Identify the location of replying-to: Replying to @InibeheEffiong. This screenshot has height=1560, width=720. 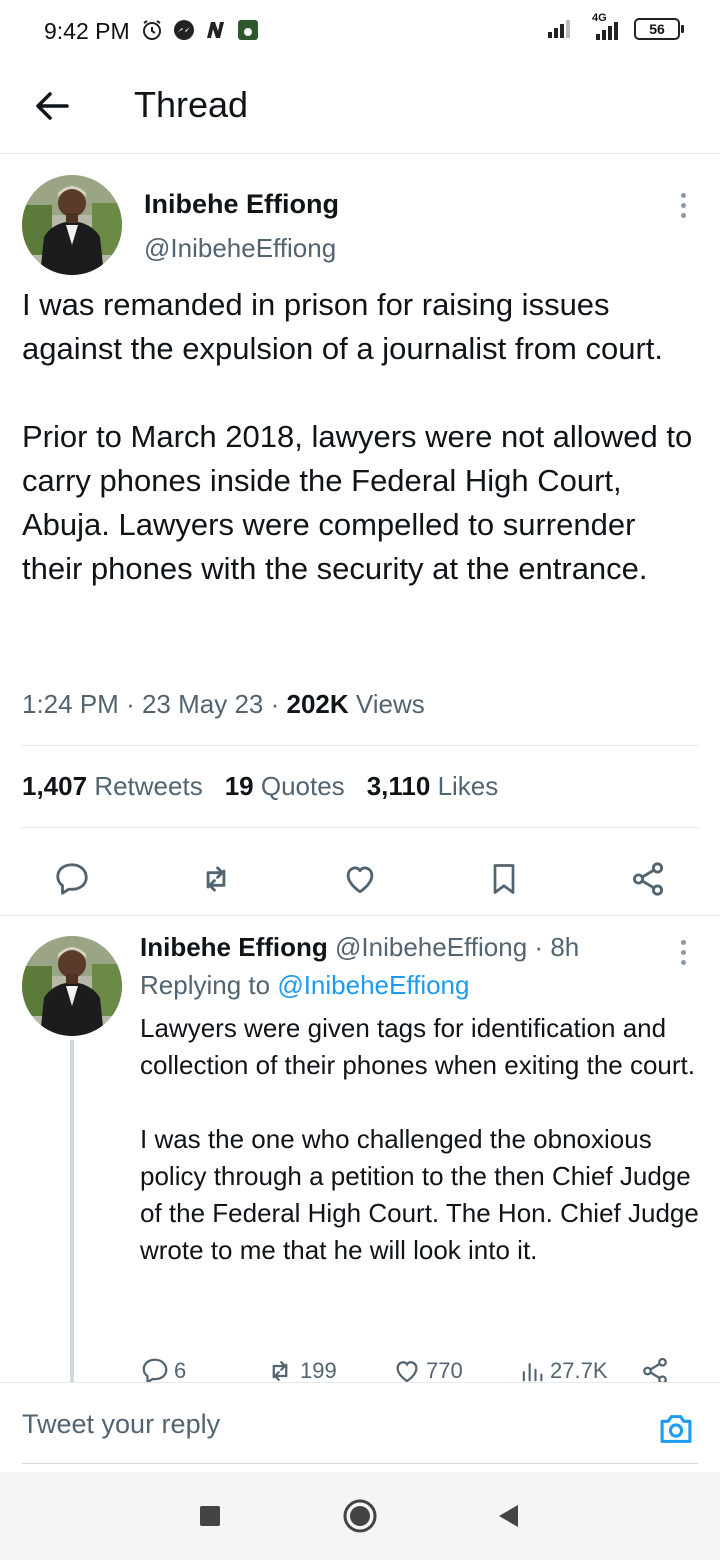
(304, 985).